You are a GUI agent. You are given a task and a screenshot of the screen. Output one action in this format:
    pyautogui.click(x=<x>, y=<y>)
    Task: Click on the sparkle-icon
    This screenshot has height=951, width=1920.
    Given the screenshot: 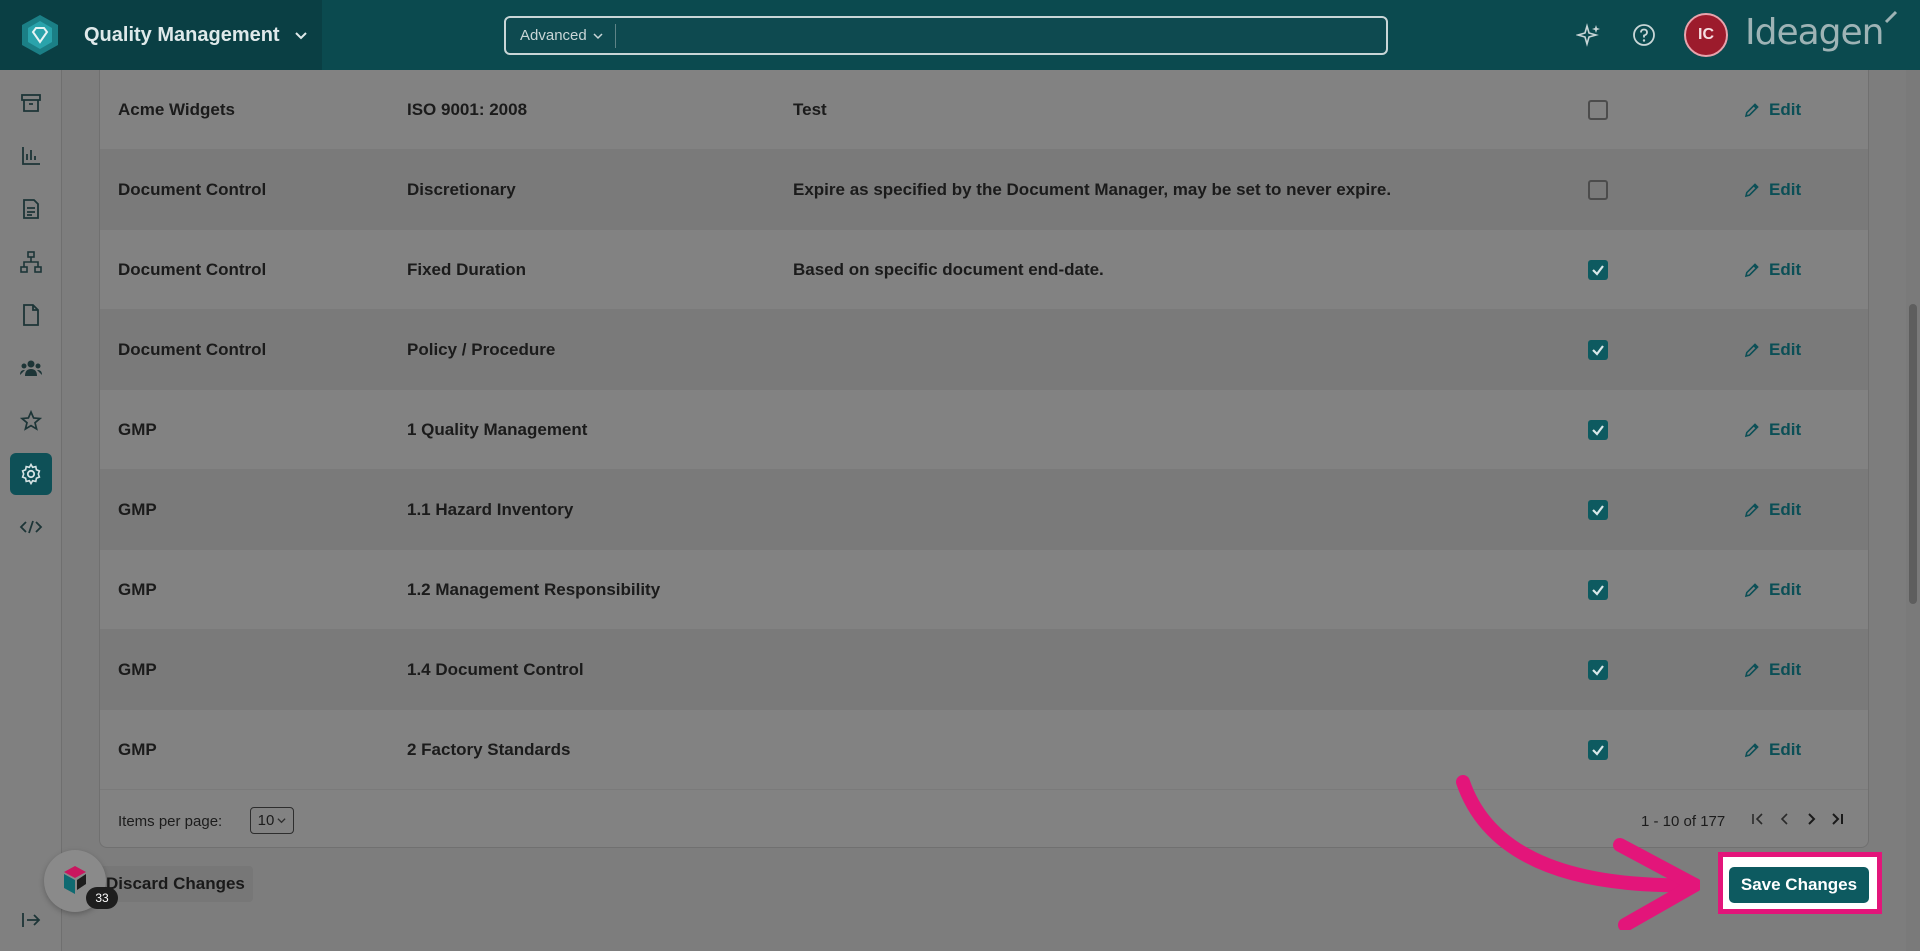 What is the action you would take?
    pyautogui.click(x=1589, y=35)
    